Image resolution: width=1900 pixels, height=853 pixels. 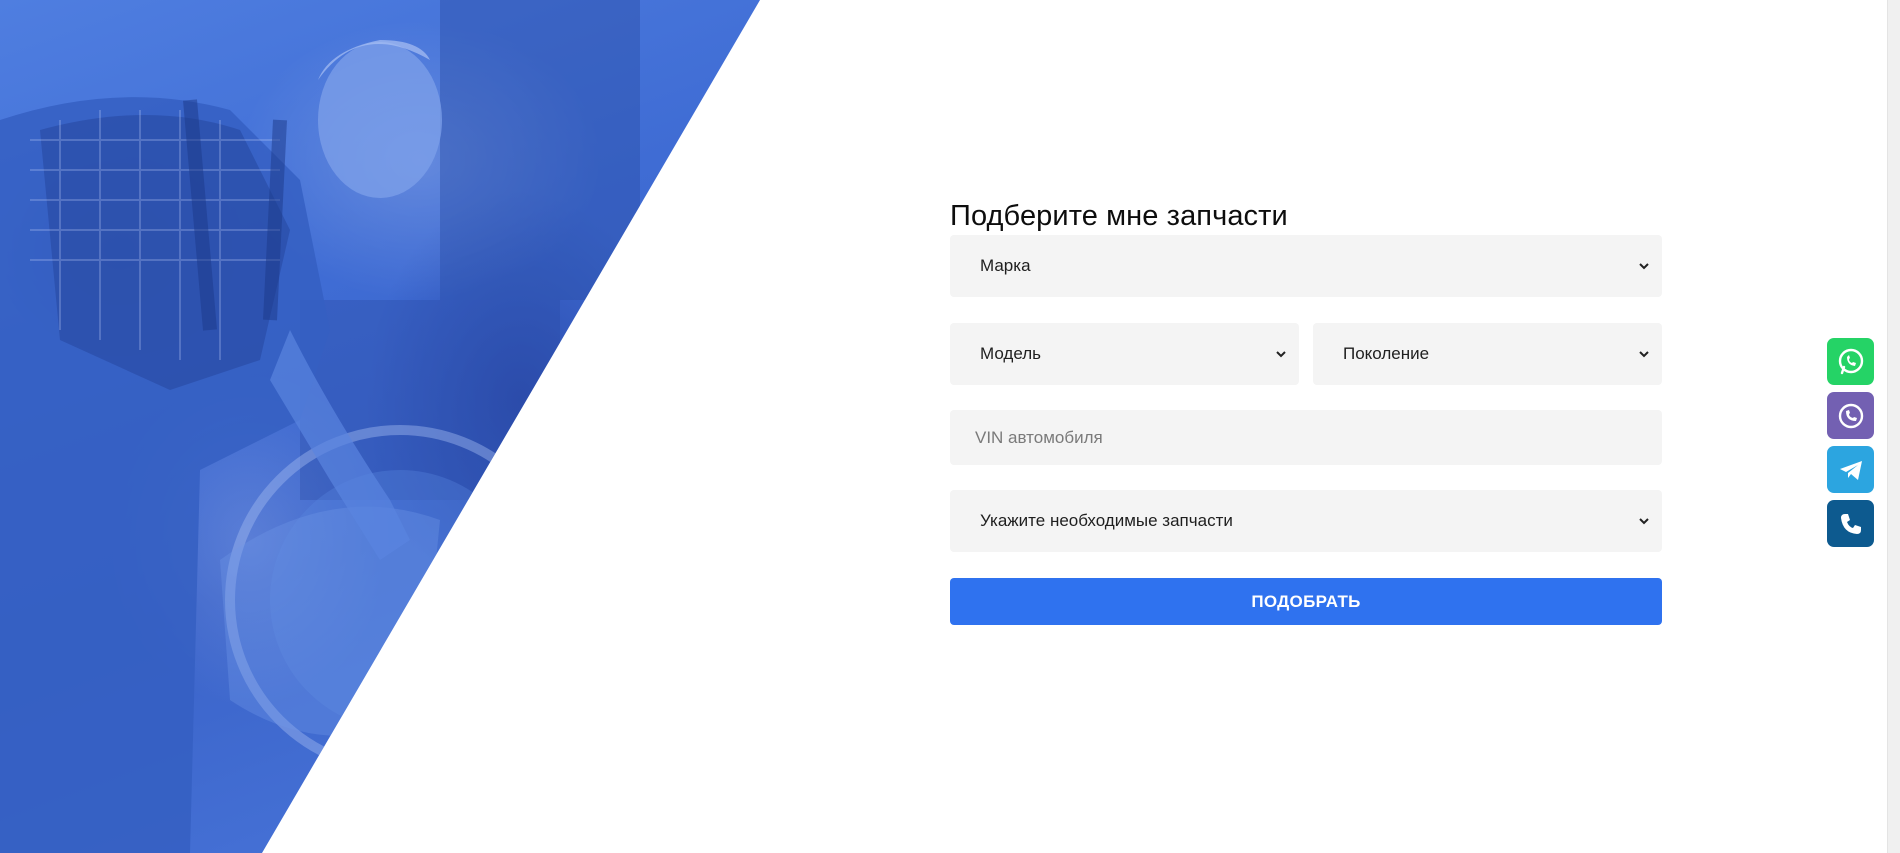 I want to click on viber-icon, so click(x=1850, y=415).